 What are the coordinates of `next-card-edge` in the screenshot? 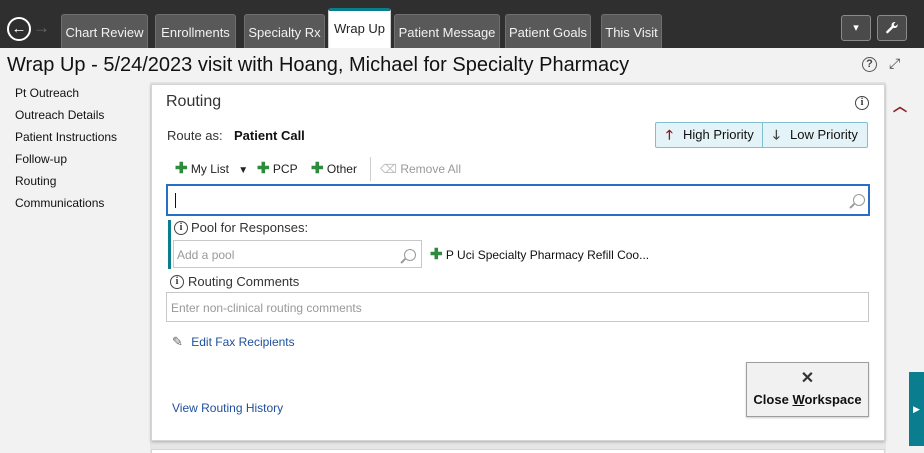 It's located at (518, 451).